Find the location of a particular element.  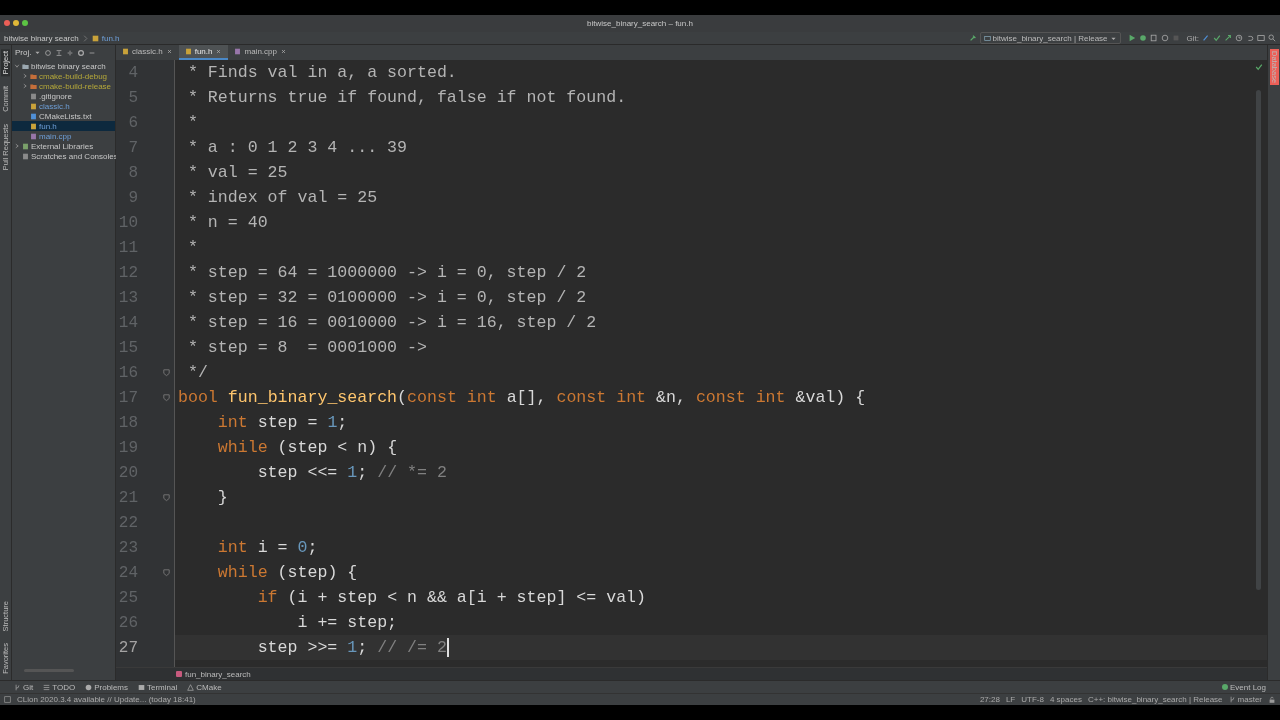

code-line: * a : 0 1 2 3 4 ... 39 is located at coordinates (297, 147).